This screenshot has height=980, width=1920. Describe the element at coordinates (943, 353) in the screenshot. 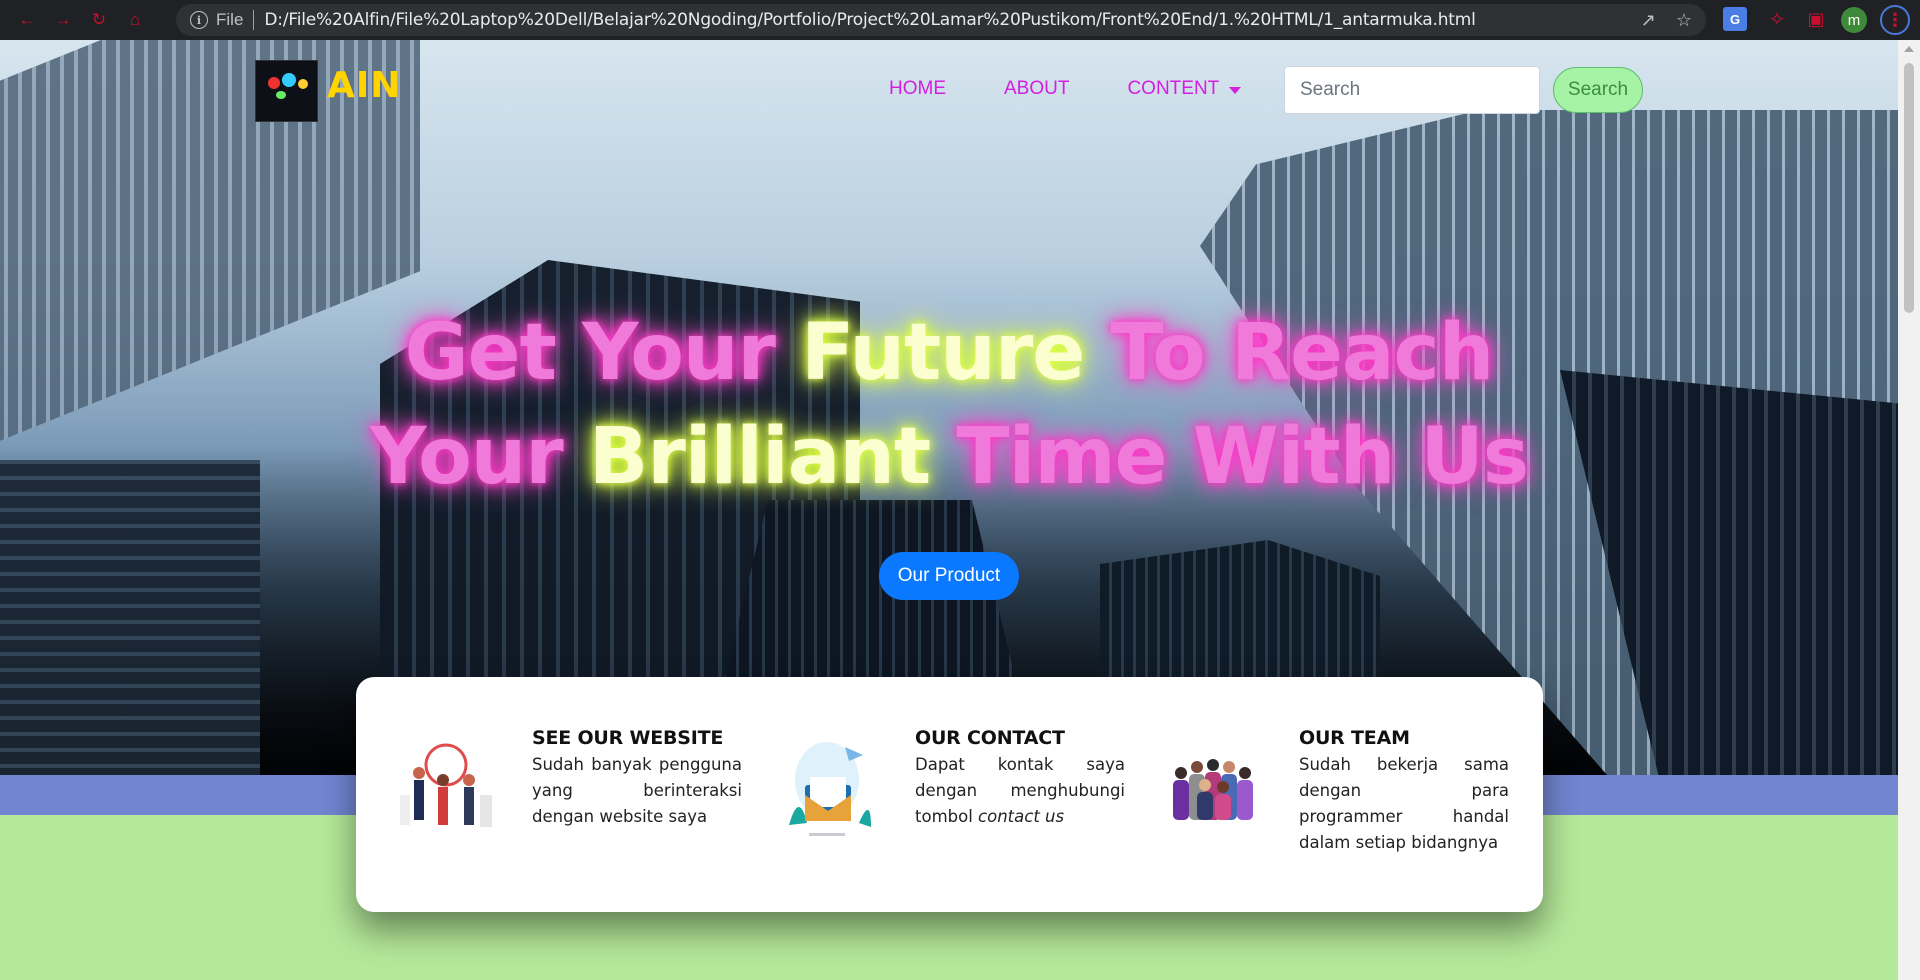

I see `headline-segment: Future` at that location.